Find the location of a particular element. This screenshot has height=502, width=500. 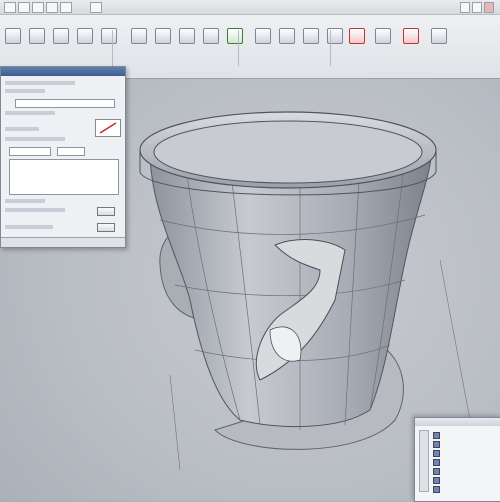

cancel-button is located at coordinates (106, 227).